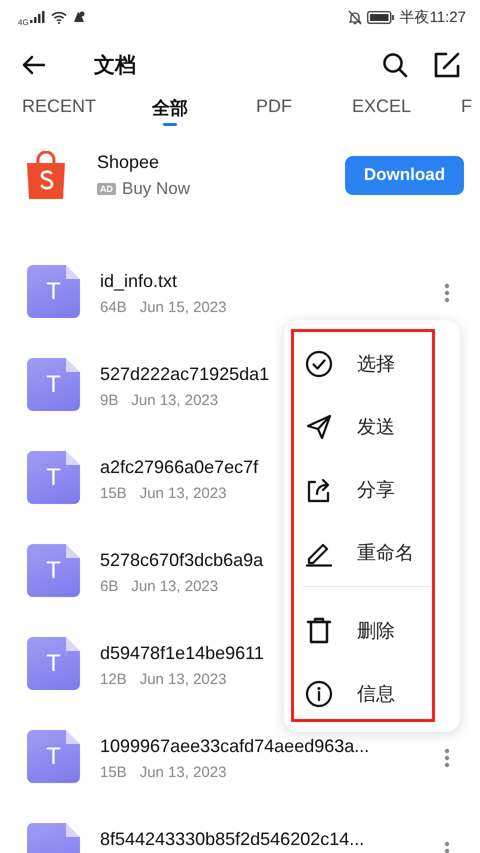  What do you see at coordinates (363, 630) in the screenshot?
I see `menu-item: 删除` at bounding box center [363, 630].